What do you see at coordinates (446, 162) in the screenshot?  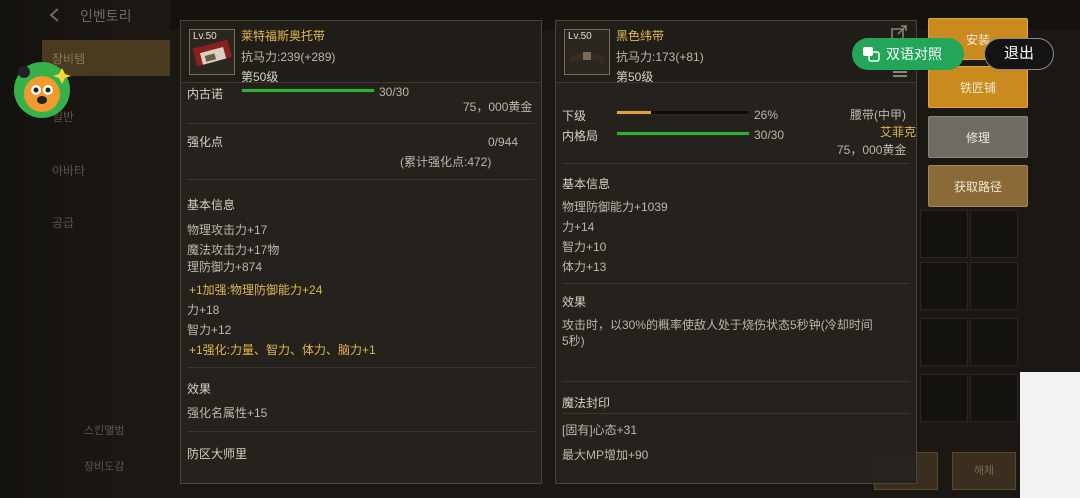 I see `enhance-total: (累计强化点:472)` at bounding box center [446, 162].